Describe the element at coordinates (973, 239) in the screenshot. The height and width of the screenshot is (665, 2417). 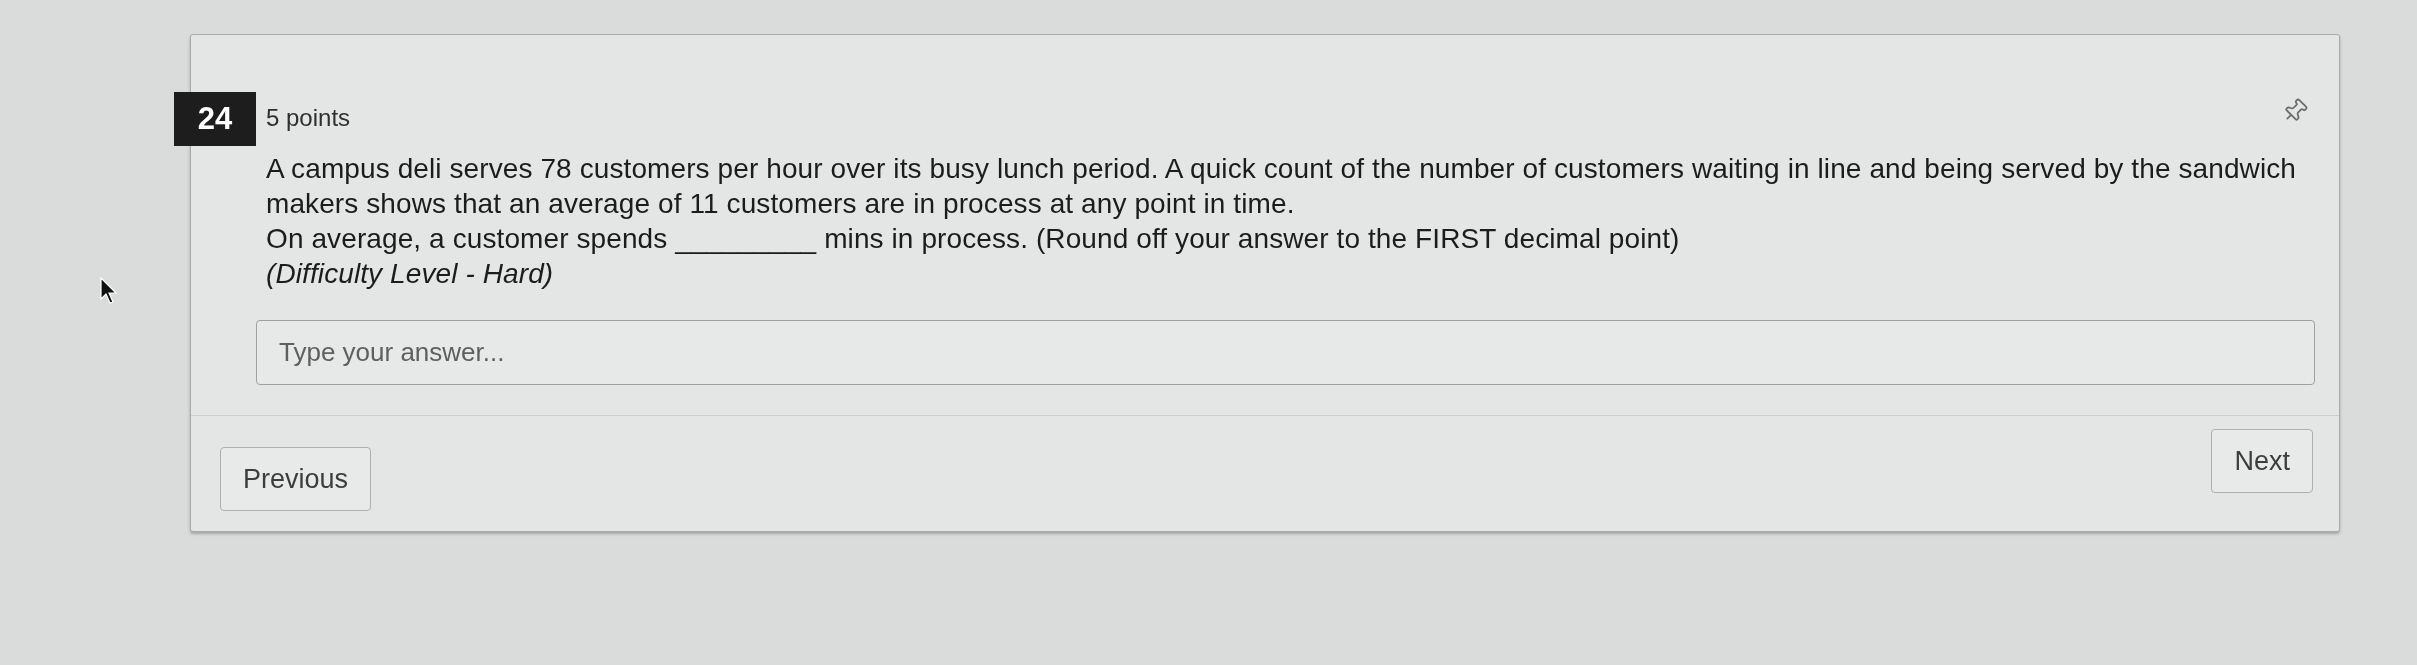
I see `question-text: On average, a customer spends _________ mins in process. (Round off your answer to the FIRST decimal point)` at that location.